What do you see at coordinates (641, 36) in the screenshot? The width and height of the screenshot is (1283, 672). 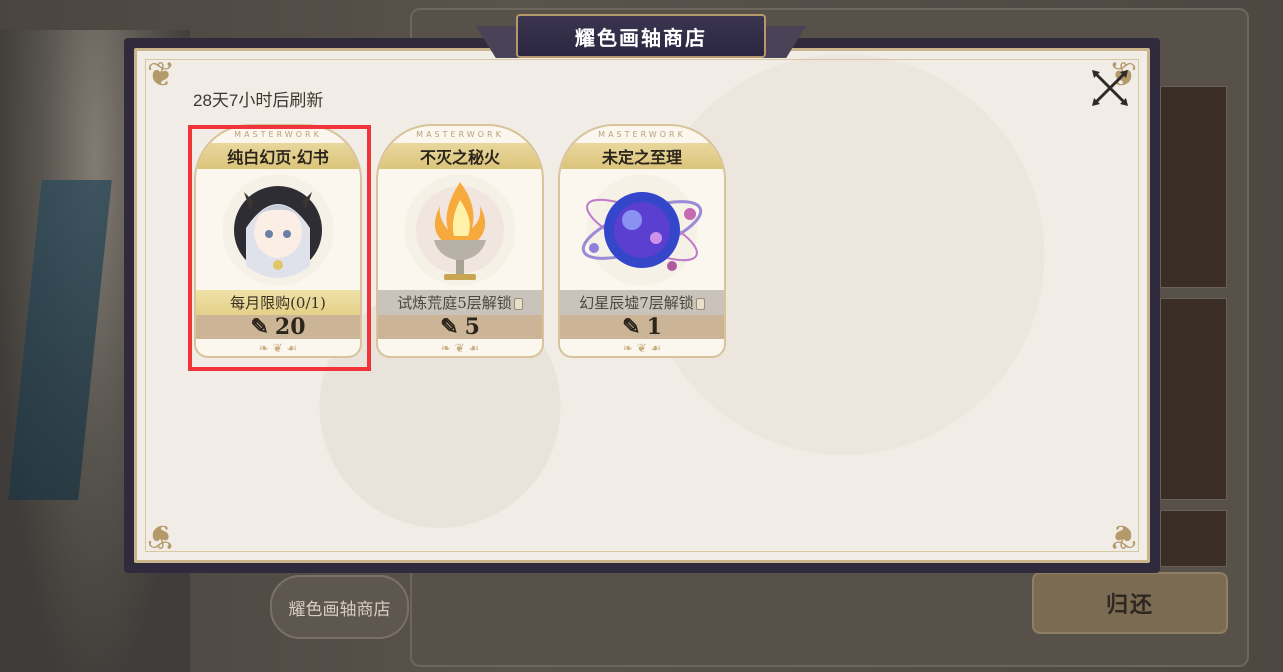 I see `modal-title: 耀色画轴商店` at bounding box center [641, 36].